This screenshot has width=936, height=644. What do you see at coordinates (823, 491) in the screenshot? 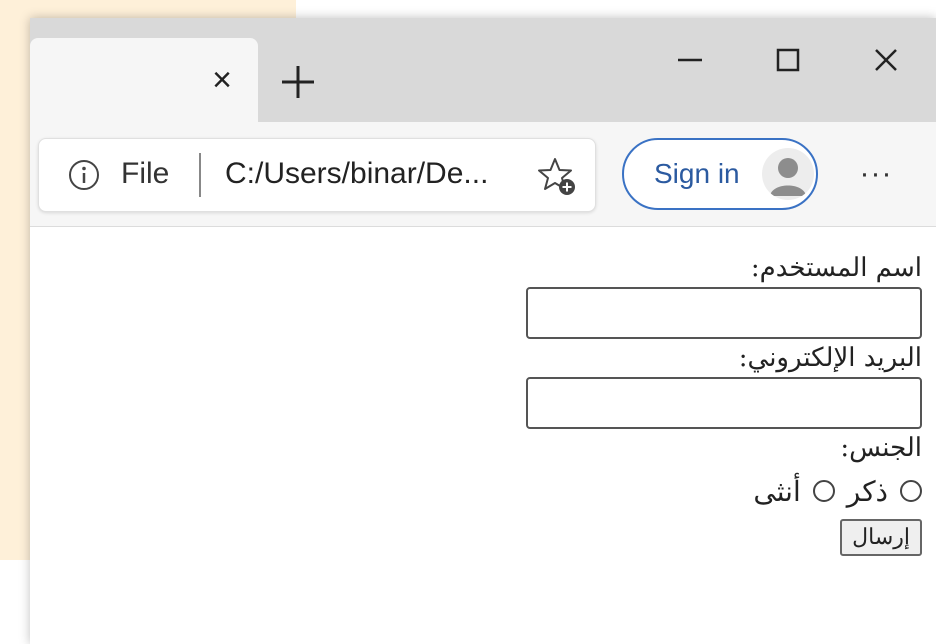
I see `gender-female-radio` at bounding box center [823, 491].